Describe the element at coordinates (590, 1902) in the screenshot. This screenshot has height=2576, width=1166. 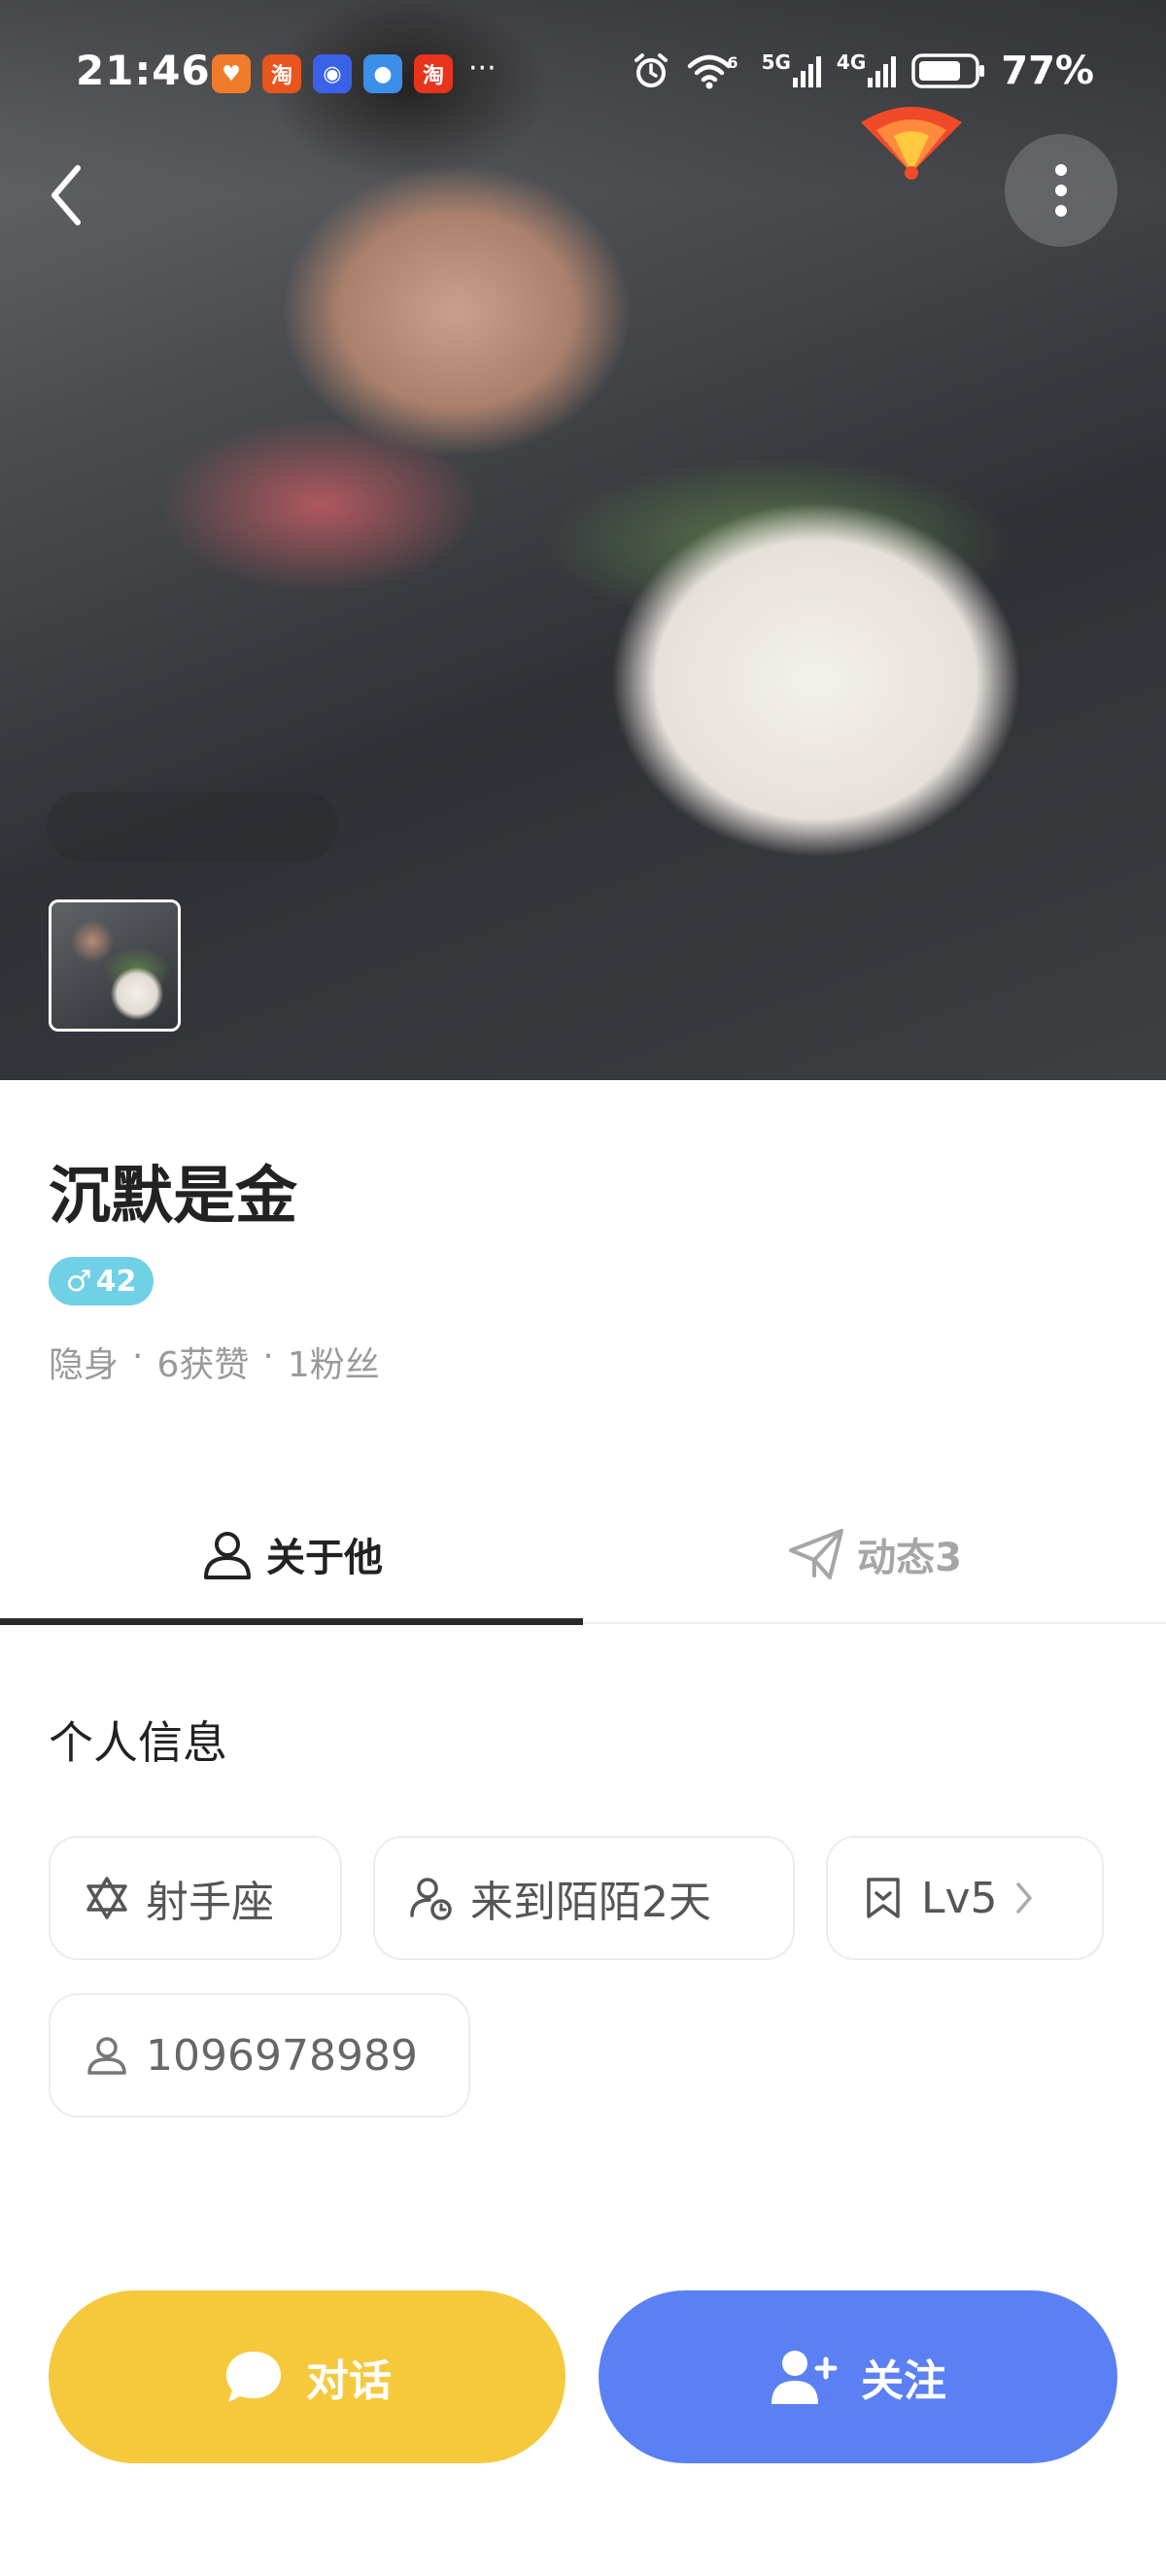
I see `days-joined-label: 来到陌陌2天` at that location.